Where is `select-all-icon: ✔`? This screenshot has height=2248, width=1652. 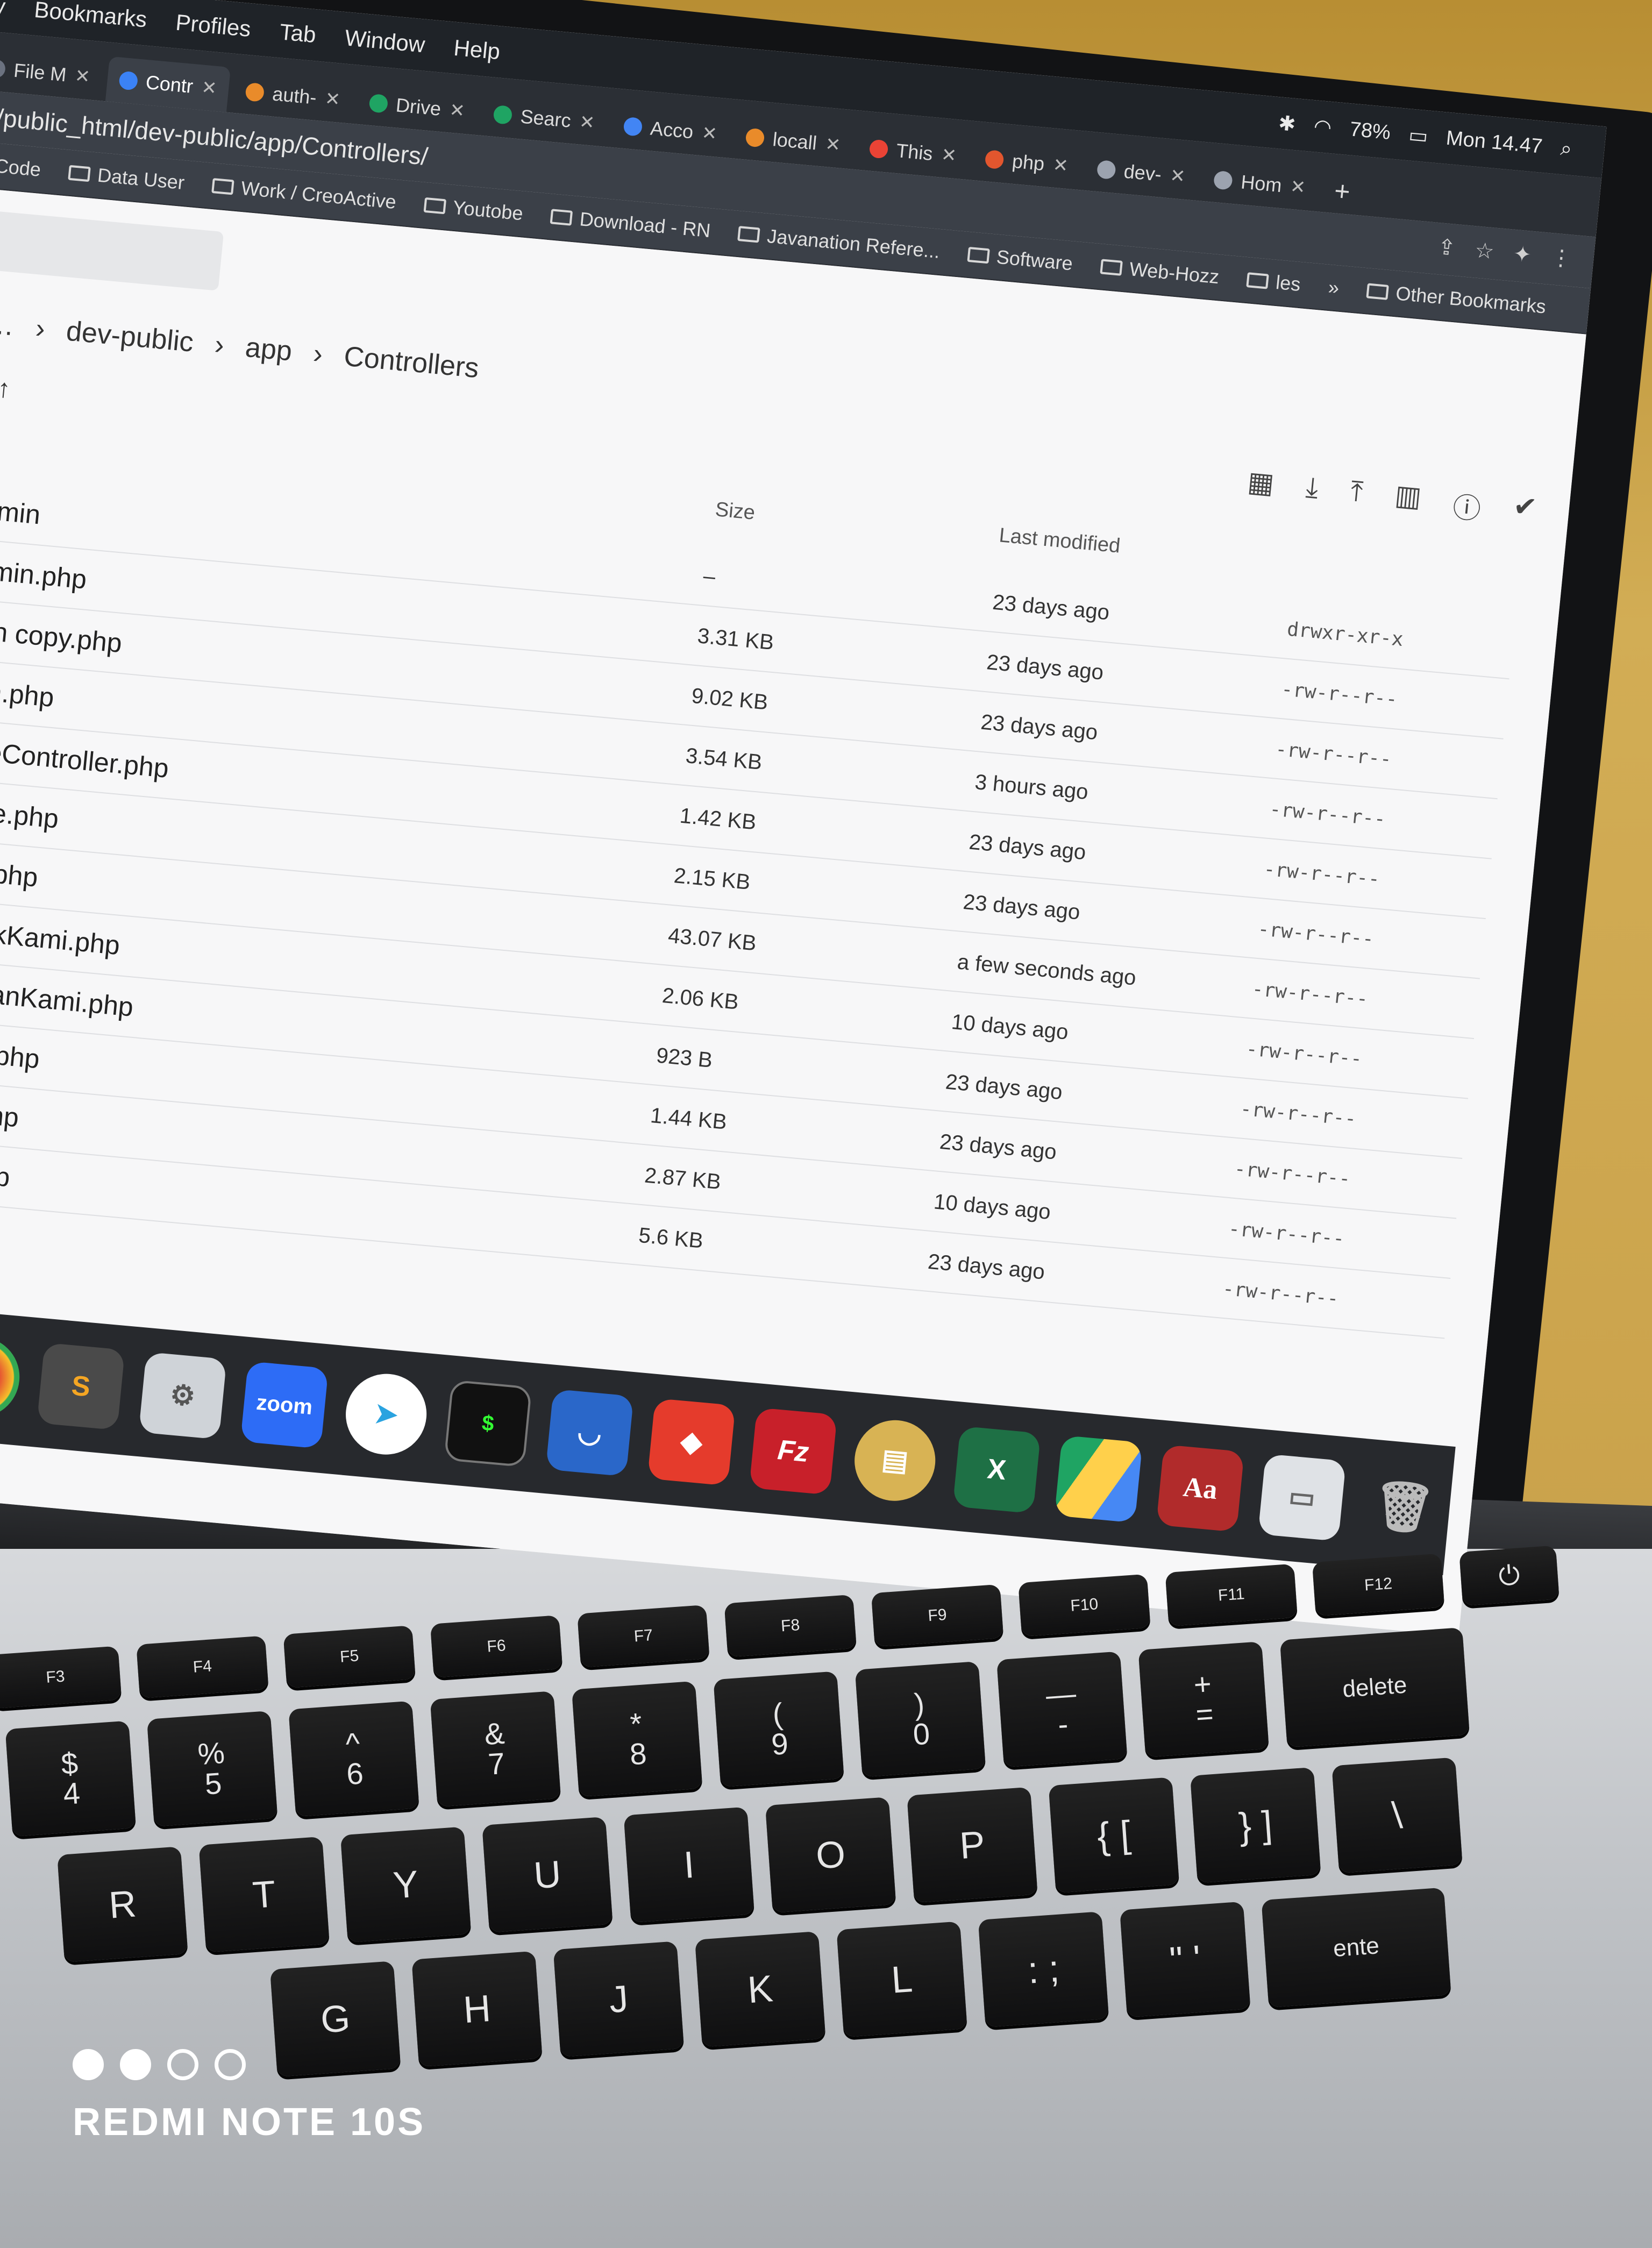 select-all-icon: ✔ is located at coordinates (1525, 511).